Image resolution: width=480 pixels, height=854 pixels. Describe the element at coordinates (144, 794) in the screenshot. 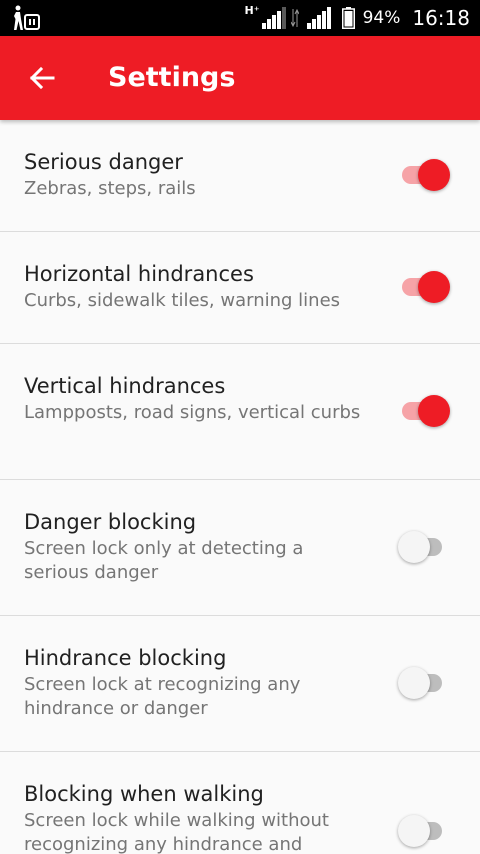

I see `setting-title: Blocking when walking` at that location.